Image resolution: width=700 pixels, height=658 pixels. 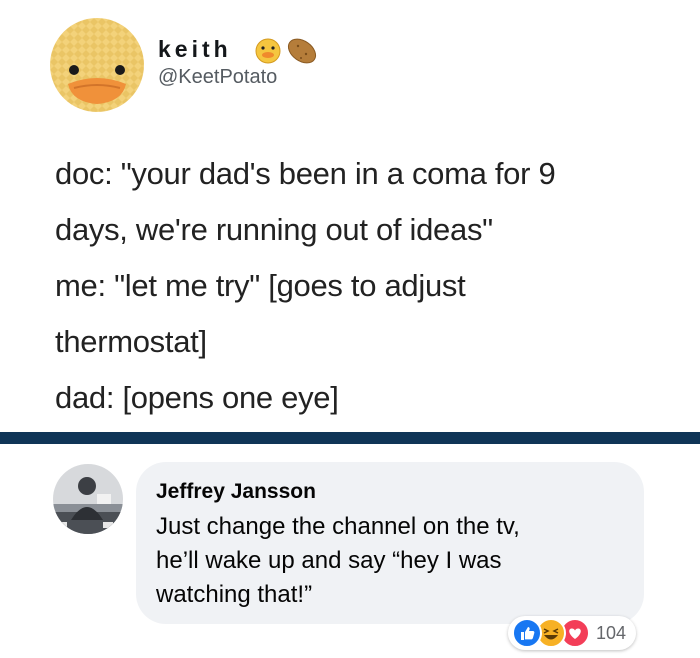 I want to click on section-divider, so click(x=350, y=438).